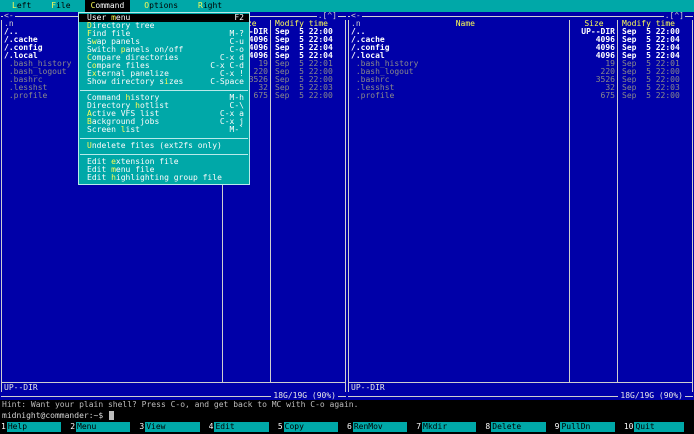  I want to click on function-key-label: View, so click(172, 427).